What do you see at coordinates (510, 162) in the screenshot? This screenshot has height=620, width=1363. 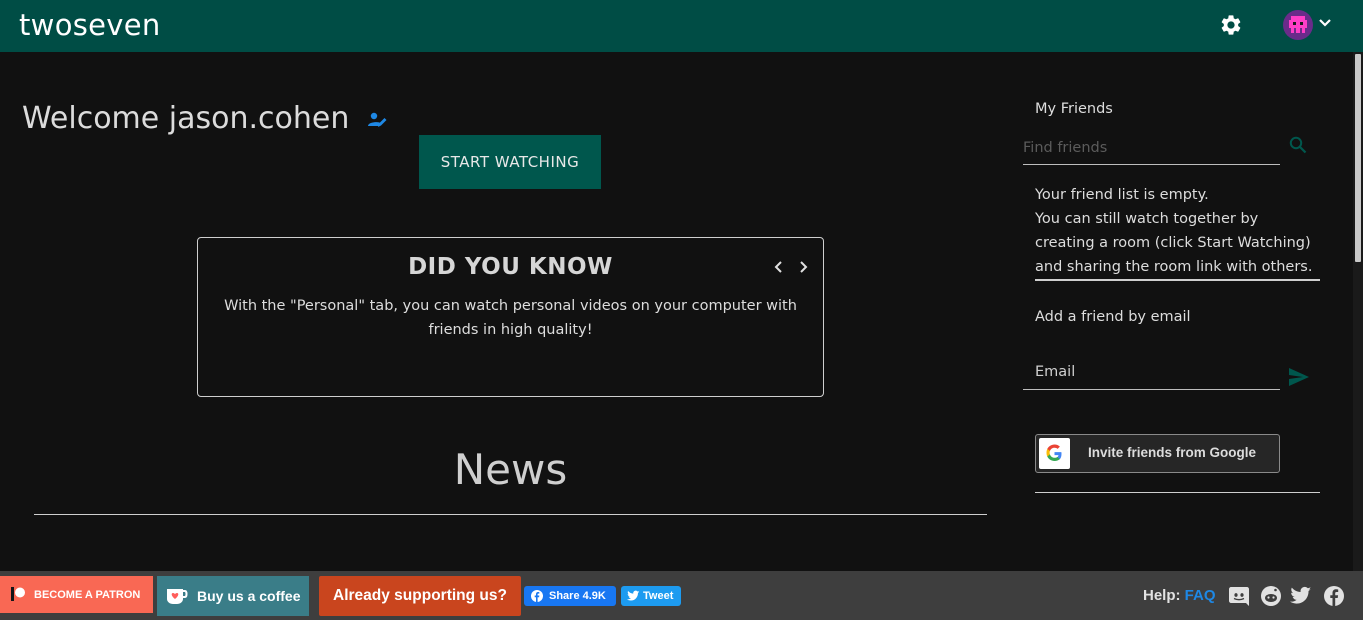 I see `start-watching-button: START WATCHING` at bounding box center [510, 162].